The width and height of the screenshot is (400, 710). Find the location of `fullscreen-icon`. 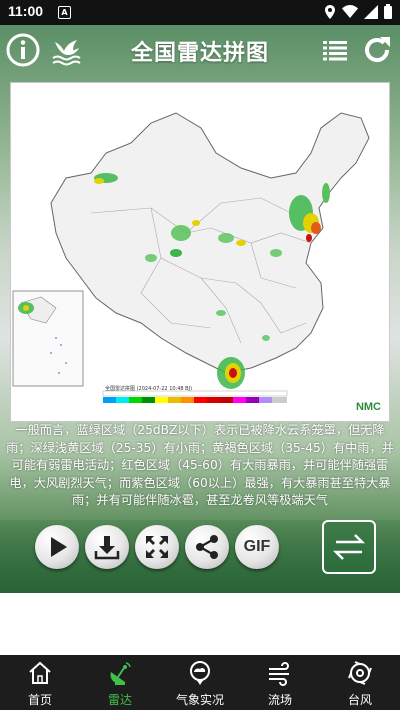

fullscreen-icon is located at coordinates (157, 547).